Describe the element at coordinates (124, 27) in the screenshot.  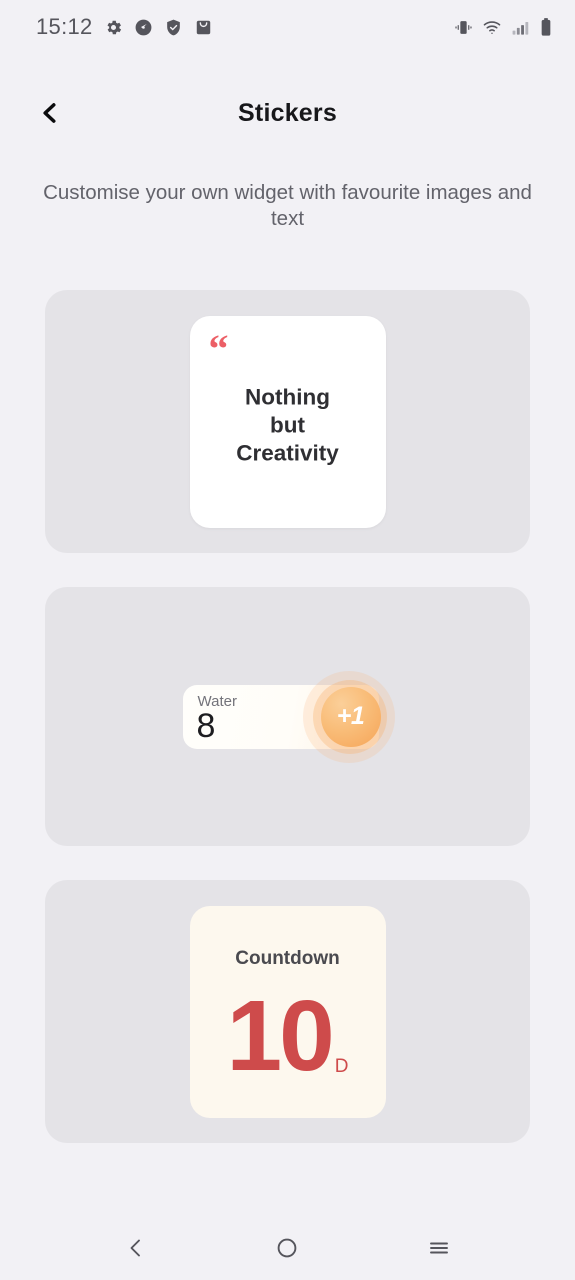
I see `status-bar-left: 15:12` at that location.